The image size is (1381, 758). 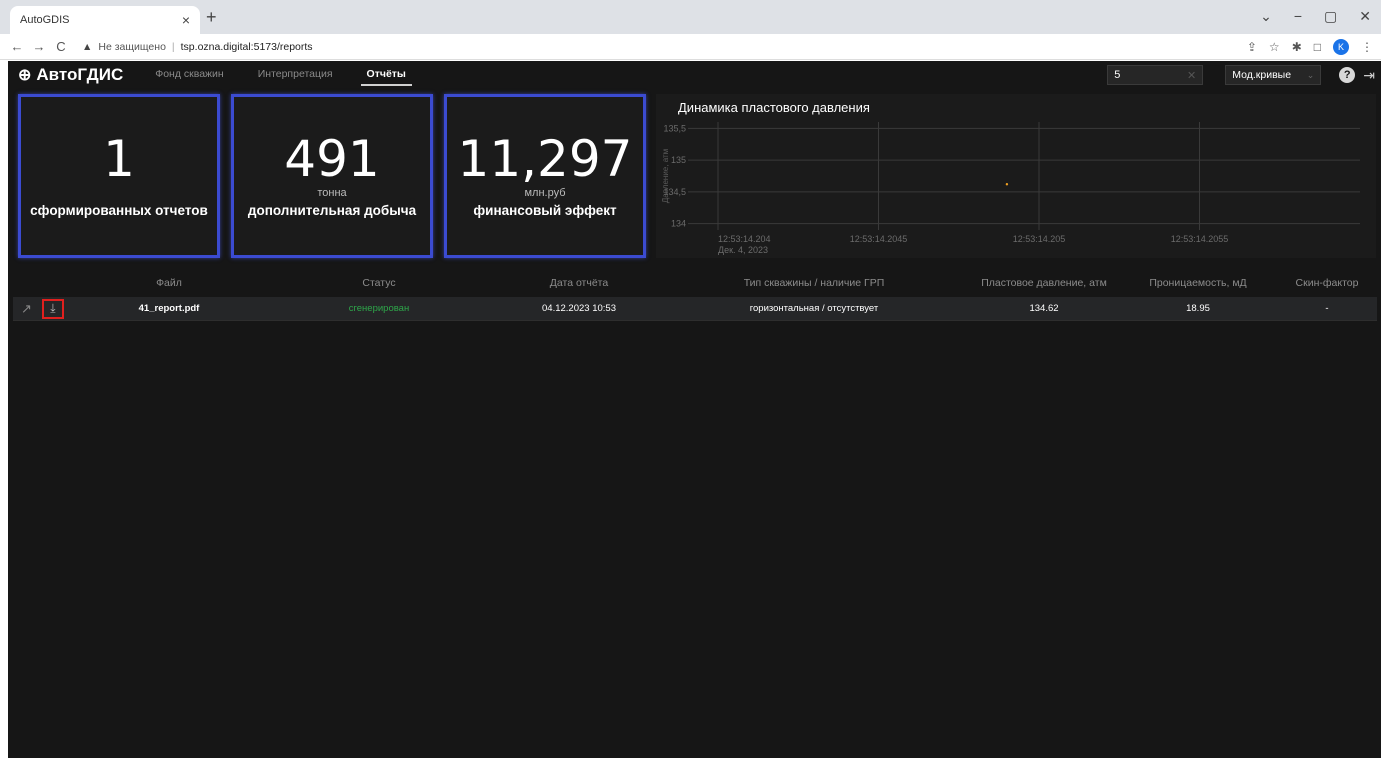 What do you see at coordinates (132, 46) in the screenshot?
I see `insecure-label: Не защищено` at bounding box center [132, 46].